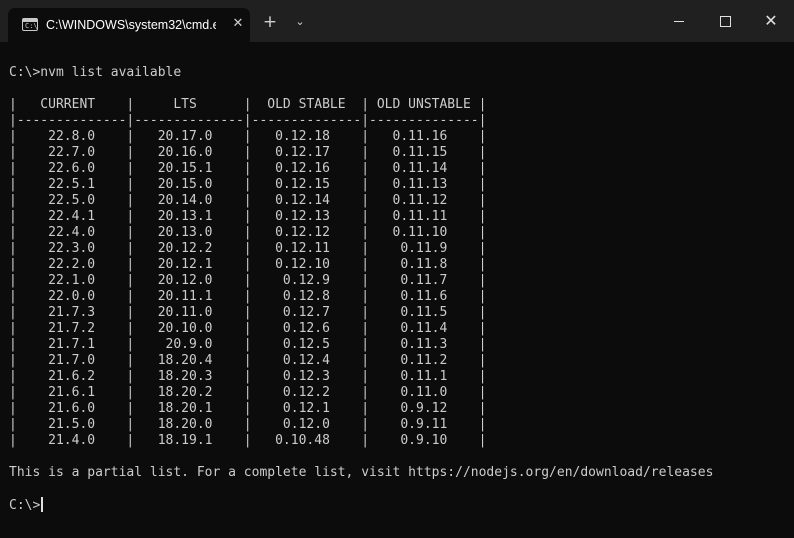  Describe the element at coordinates (248, 264) in the screenshot. I see `terminal-line: | 22.2.0 | 20.12.1 | 0.12.10 | 0.11.8 |` at that location.